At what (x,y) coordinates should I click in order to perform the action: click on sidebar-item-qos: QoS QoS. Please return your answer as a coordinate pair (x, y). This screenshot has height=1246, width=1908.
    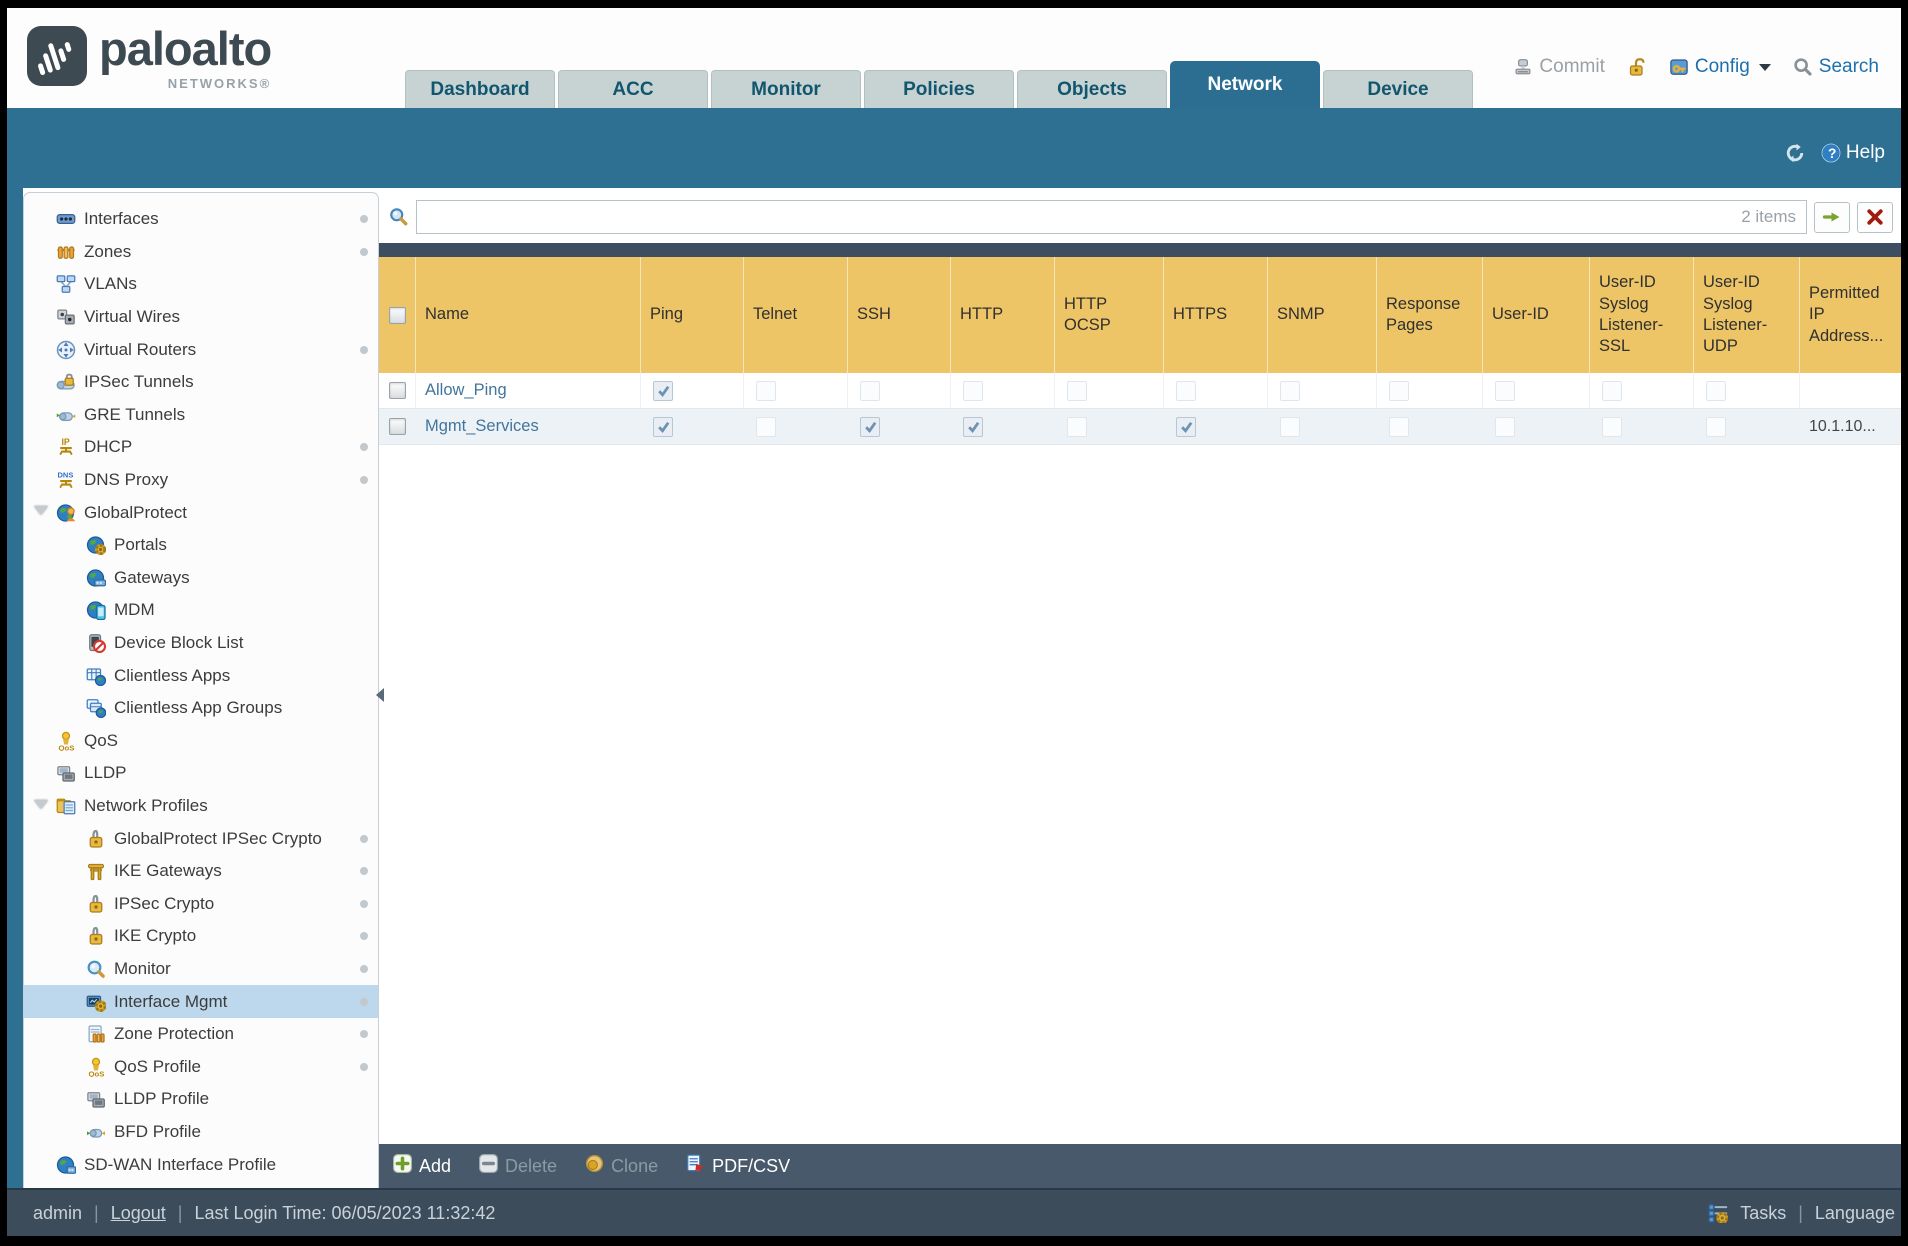
    Looking at the image, I should click on (201, 741).